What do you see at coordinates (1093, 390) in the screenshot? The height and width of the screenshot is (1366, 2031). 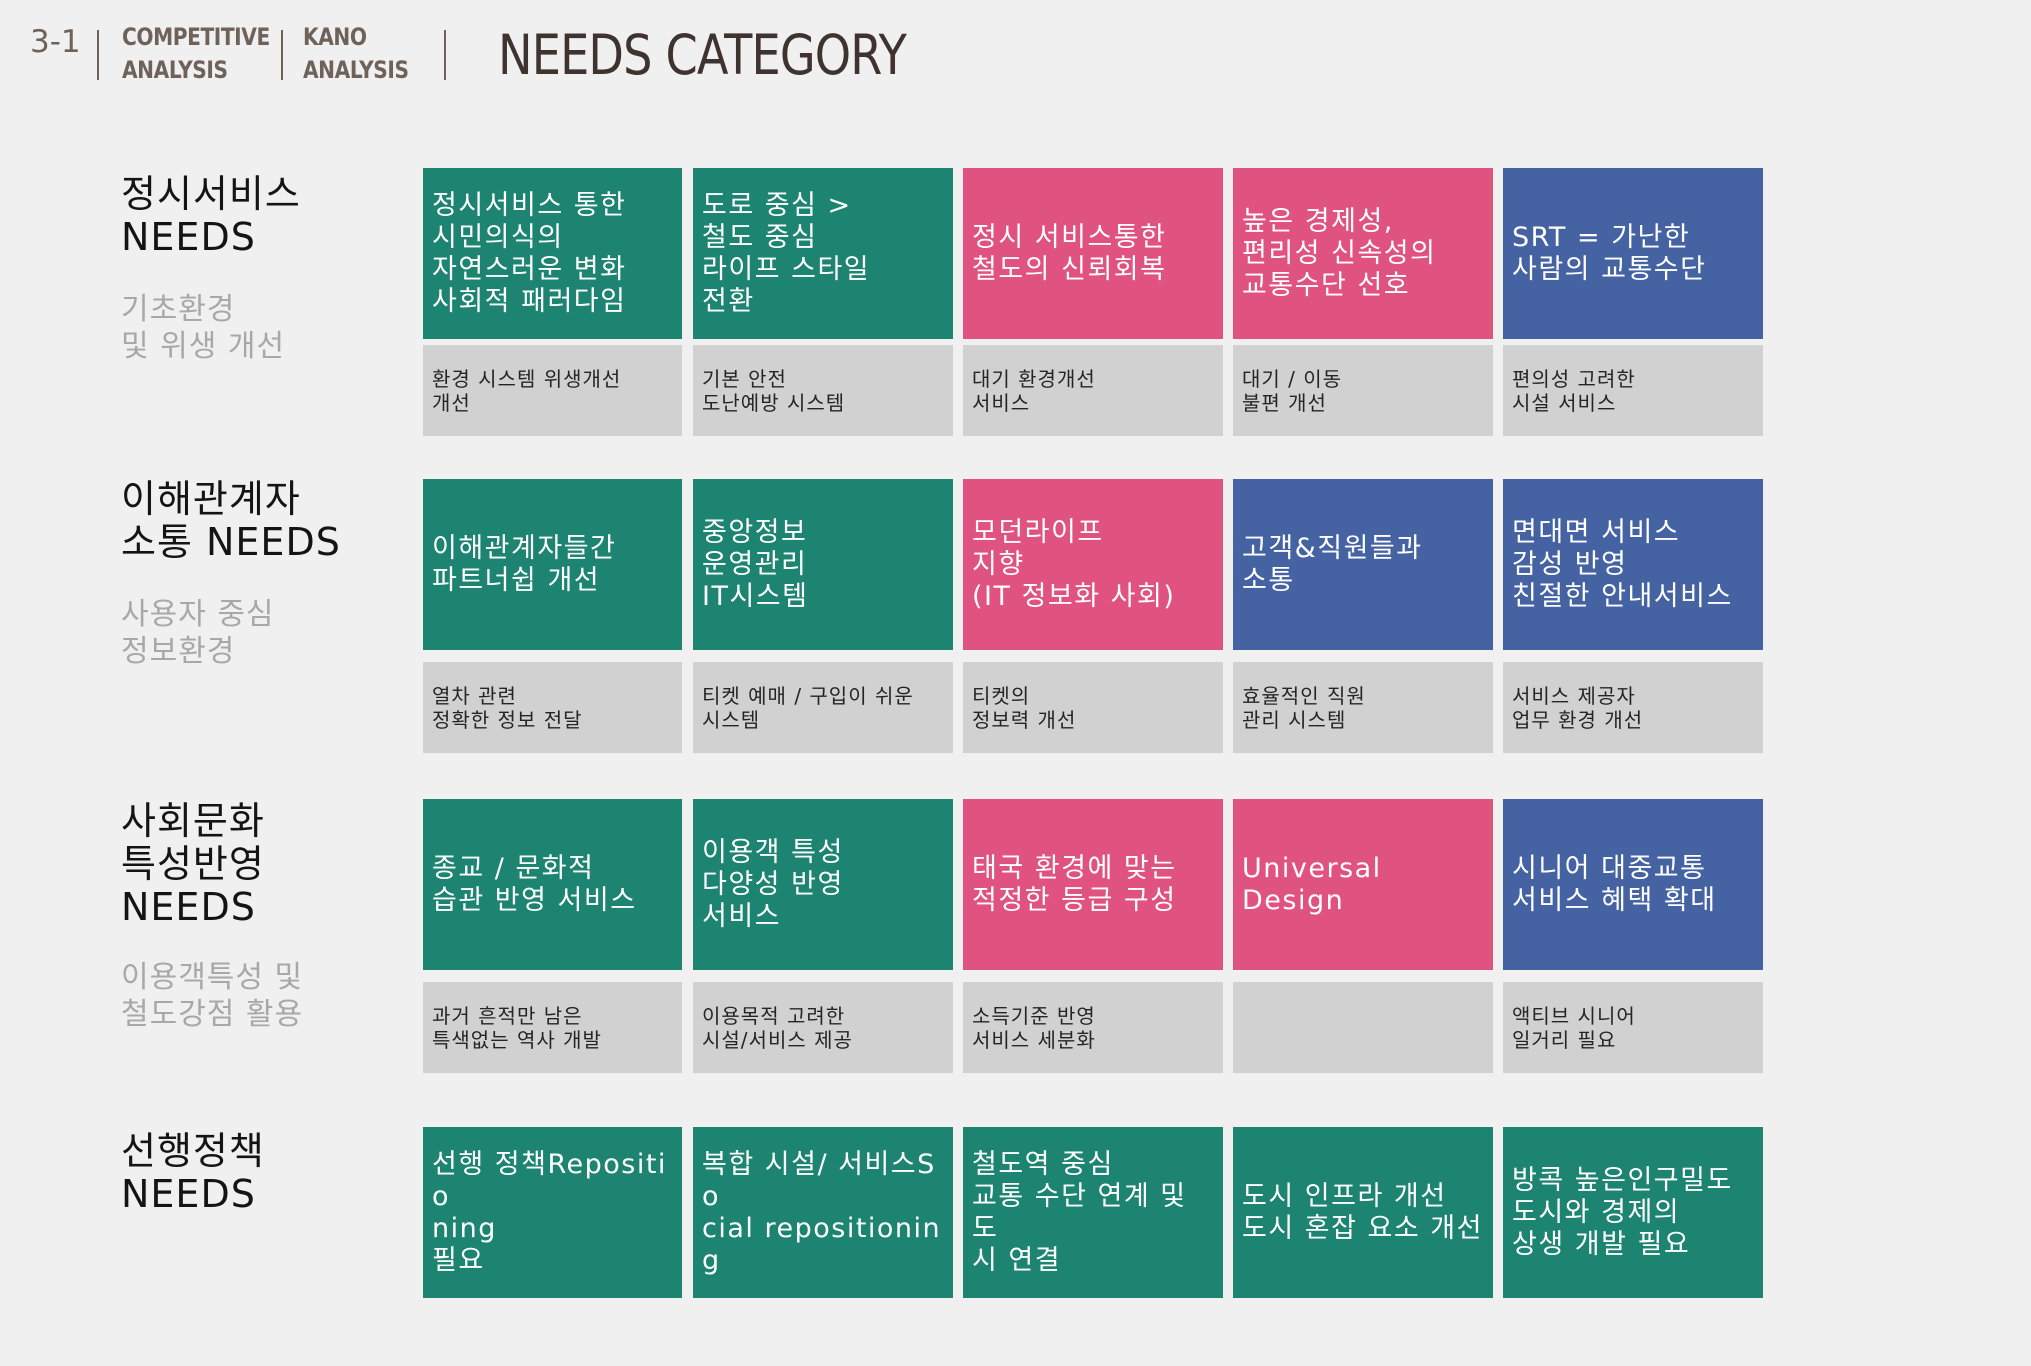 I see `sub-needs-cell: 대기 환경개선 서비스` at bounding box center [1093, 390].